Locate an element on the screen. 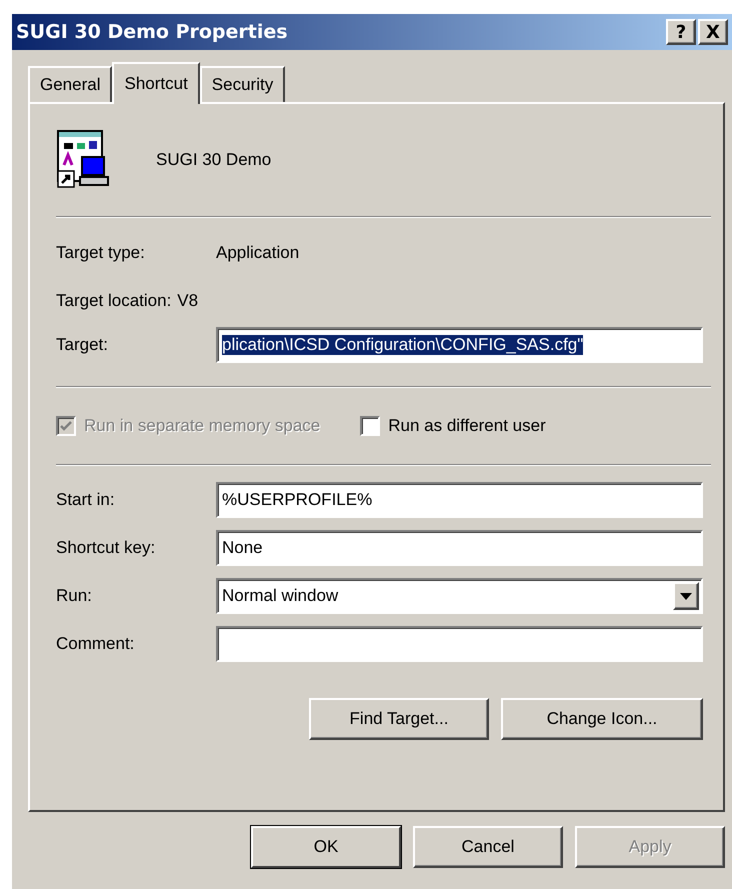 This screenshot has height=889, width=732. field-label: Target location: is located at coordinates (114, 301).